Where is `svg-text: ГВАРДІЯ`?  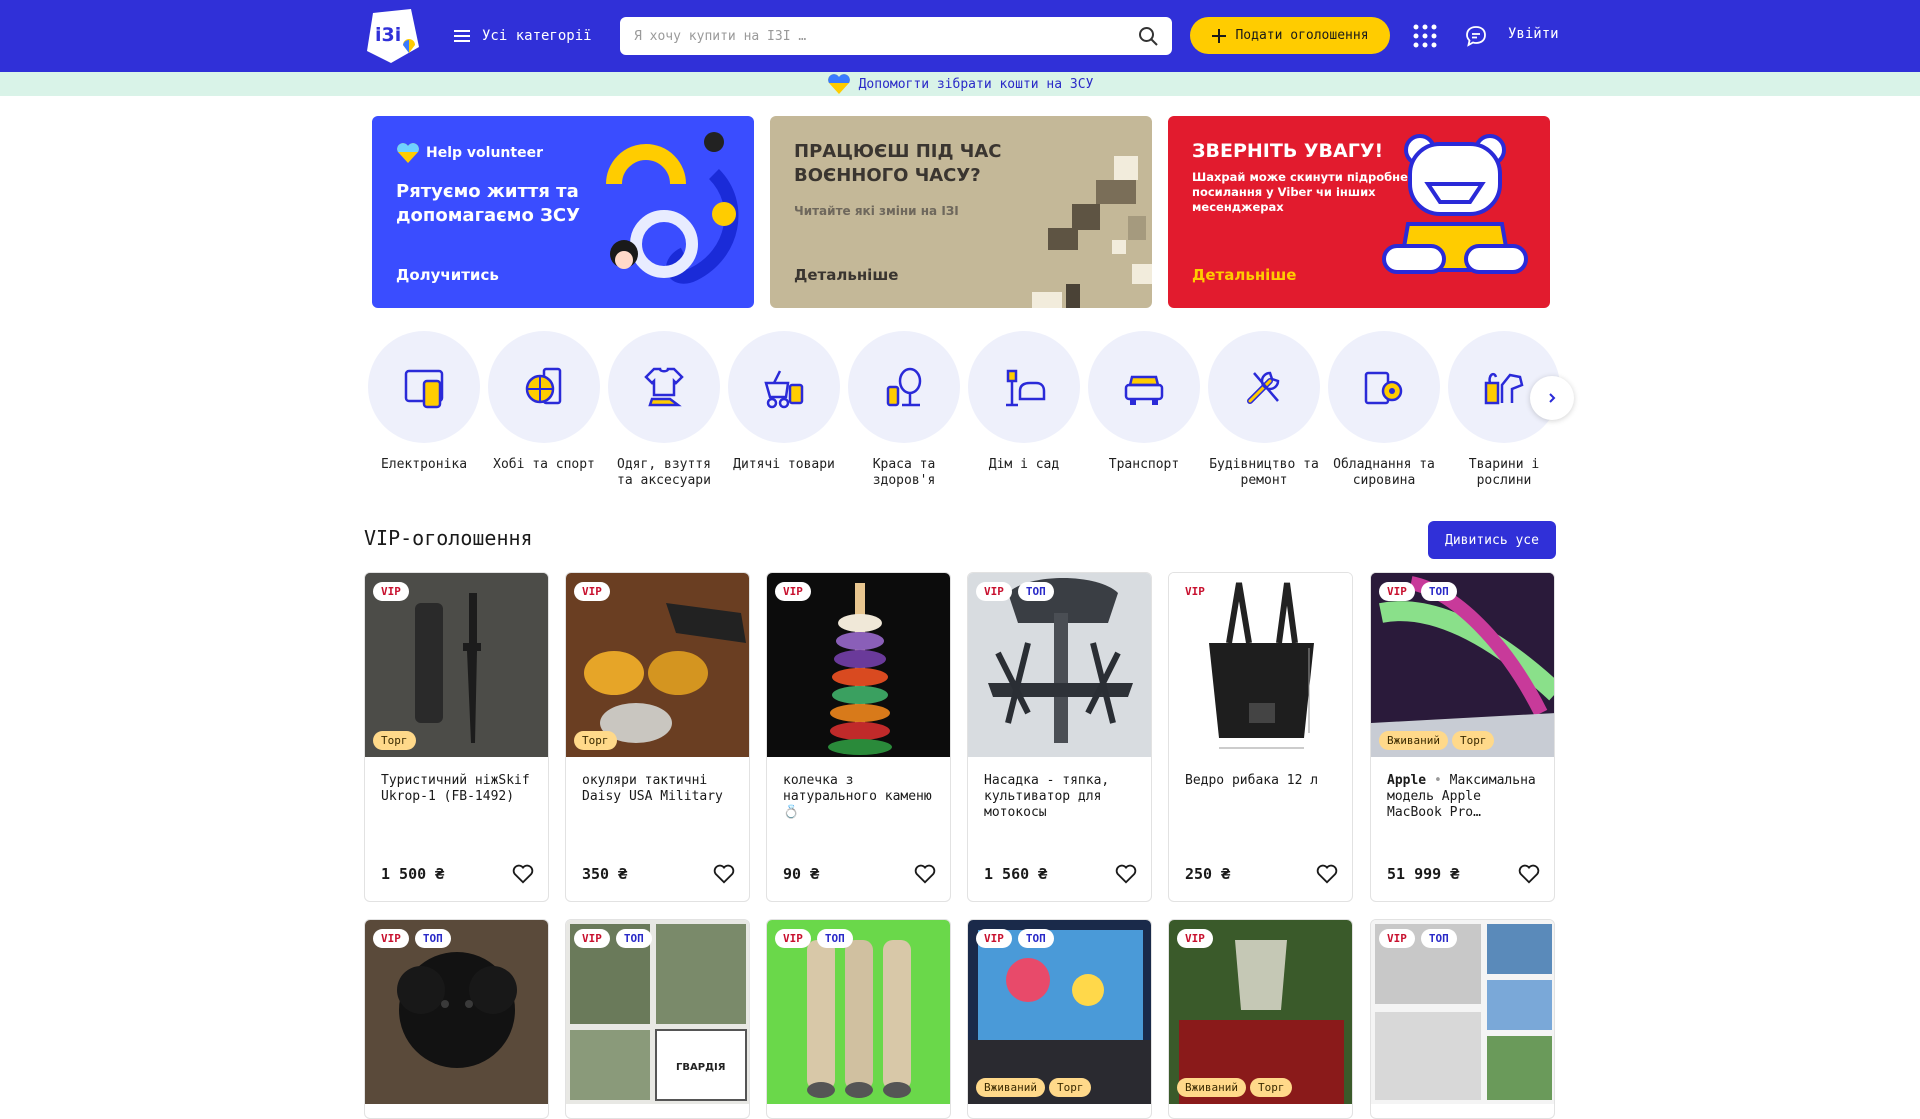 svg-text: ГВАРДІЯ is located at coordinates (700, 1067).